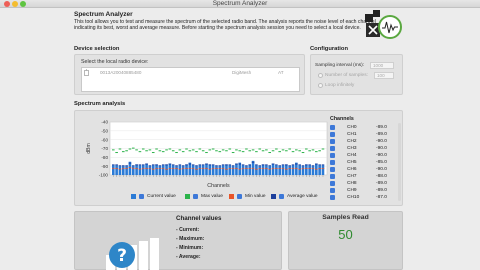 The image size is (480, 270). Describe the element at coordinates (399, 162) in the screenshot. I see `channel-list-scrollbar` at that location.